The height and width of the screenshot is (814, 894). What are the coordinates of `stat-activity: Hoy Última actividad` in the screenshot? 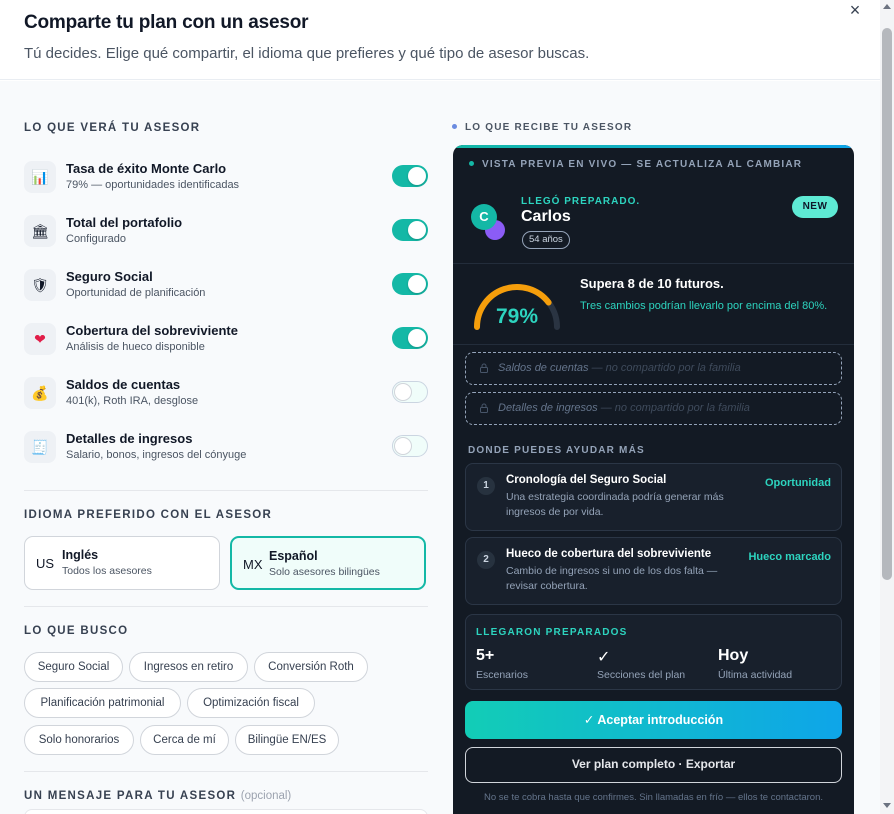 It's located at (755, 664).